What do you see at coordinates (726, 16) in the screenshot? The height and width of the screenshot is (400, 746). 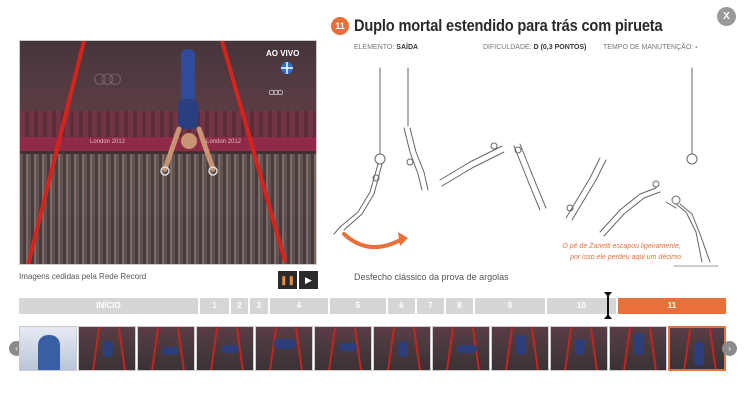 I see `close-button: X` at bounding box center [726, 16].